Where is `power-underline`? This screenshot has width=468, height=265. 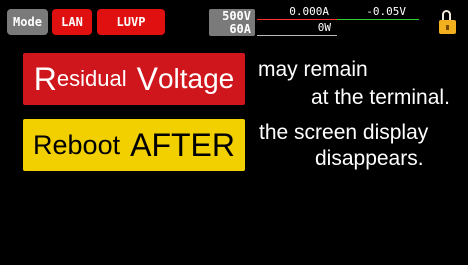
power-underline is located at coordinates (297, 35).